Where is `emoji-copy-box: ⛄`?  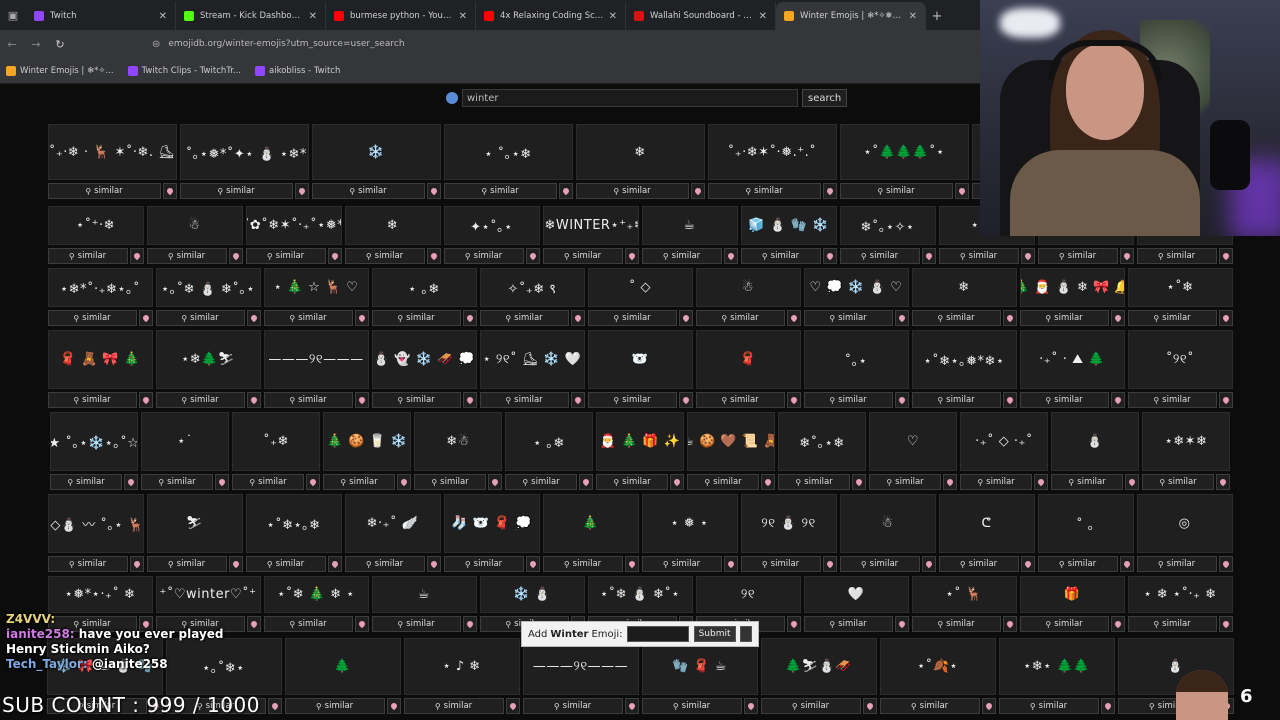
emoji-copy-box: ⛄ is located at coordinates (1095, 441).